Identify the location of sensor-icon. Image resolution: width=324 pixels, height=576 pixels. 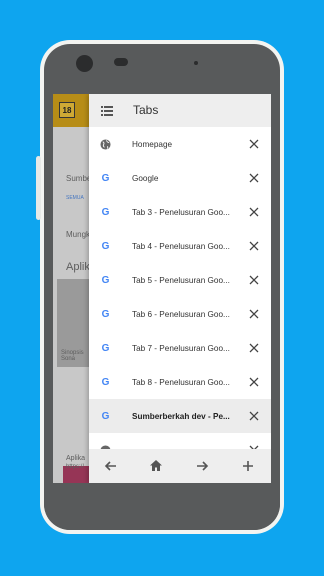
(196, 63).